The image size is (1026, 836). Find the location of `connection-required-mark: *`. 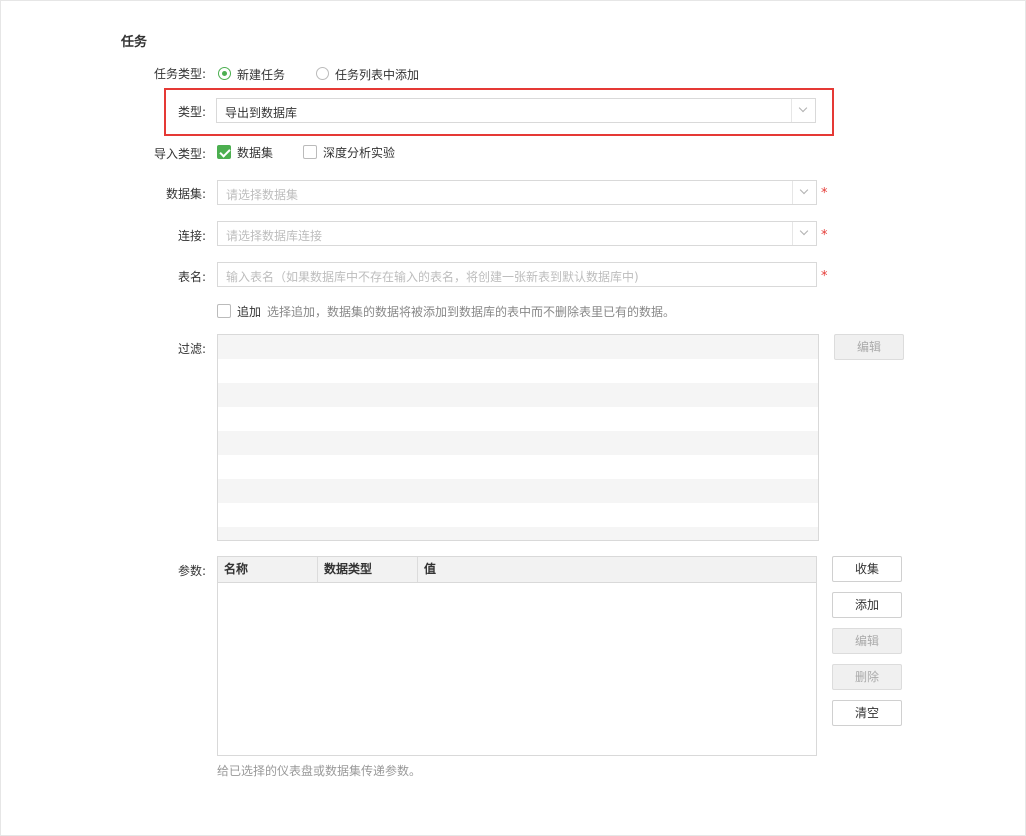

connection-required-mark: * is located at coordinates (824, 235).